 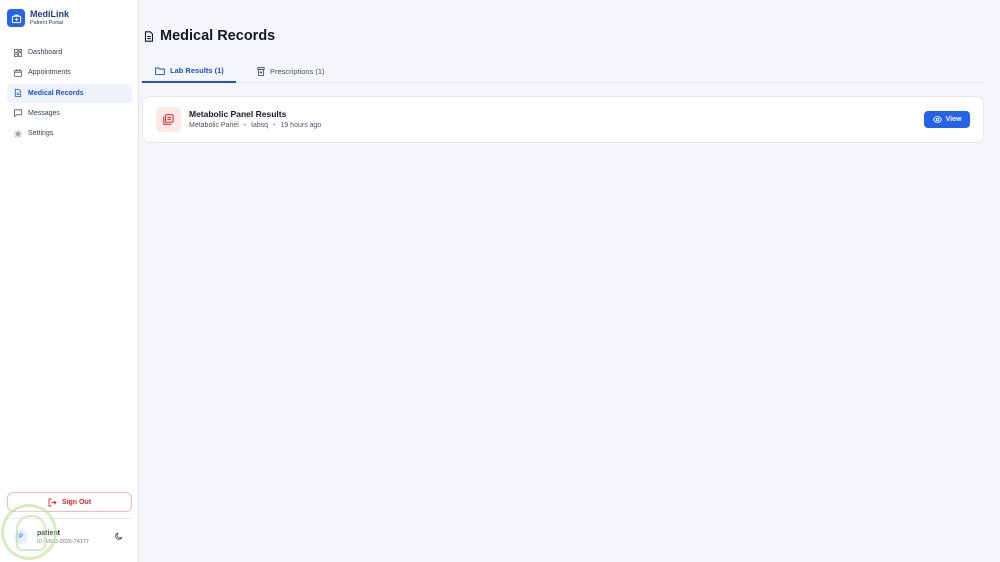 What do you see at coordinates (18, 134) in the screenshot?
I see `gear-icon` at bounding box center [18, 134].